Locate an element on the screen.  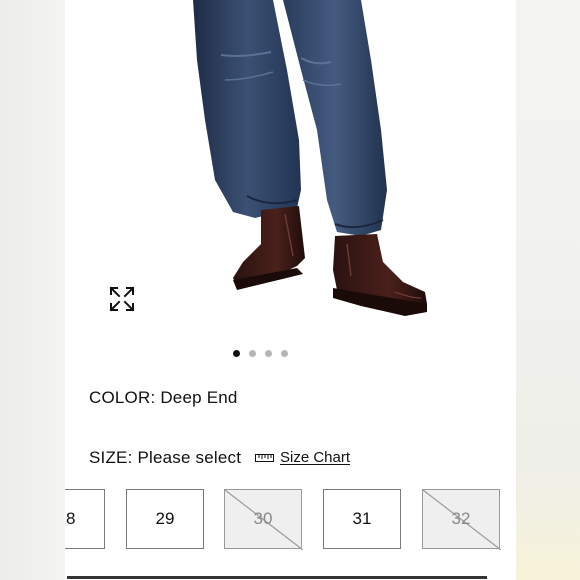
background-left is located at coordinates (32, 290).